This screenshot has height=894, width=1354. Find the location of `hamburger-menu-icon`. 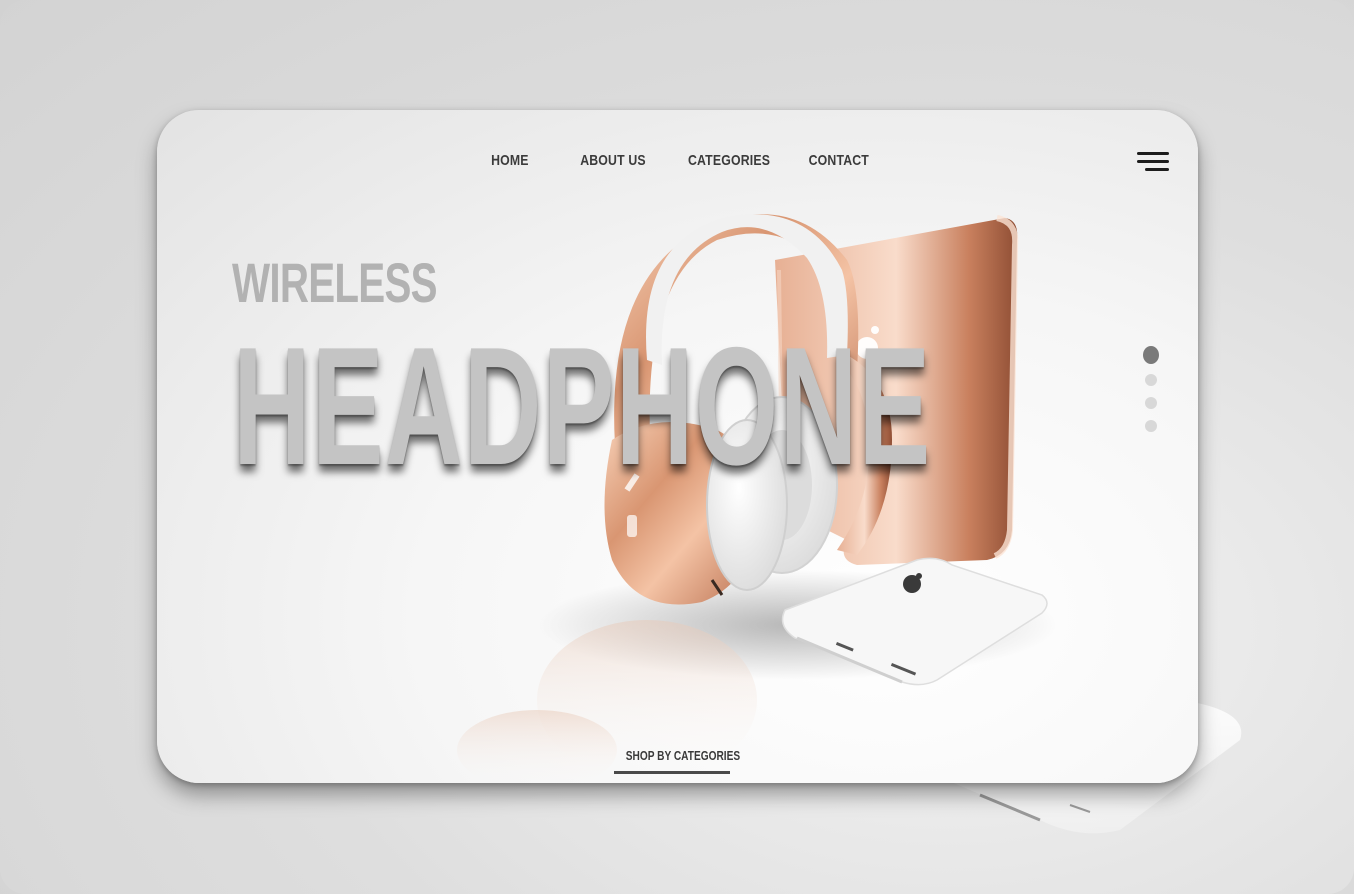

hamburger-menu-icon is located at coordinates (1153, 163).